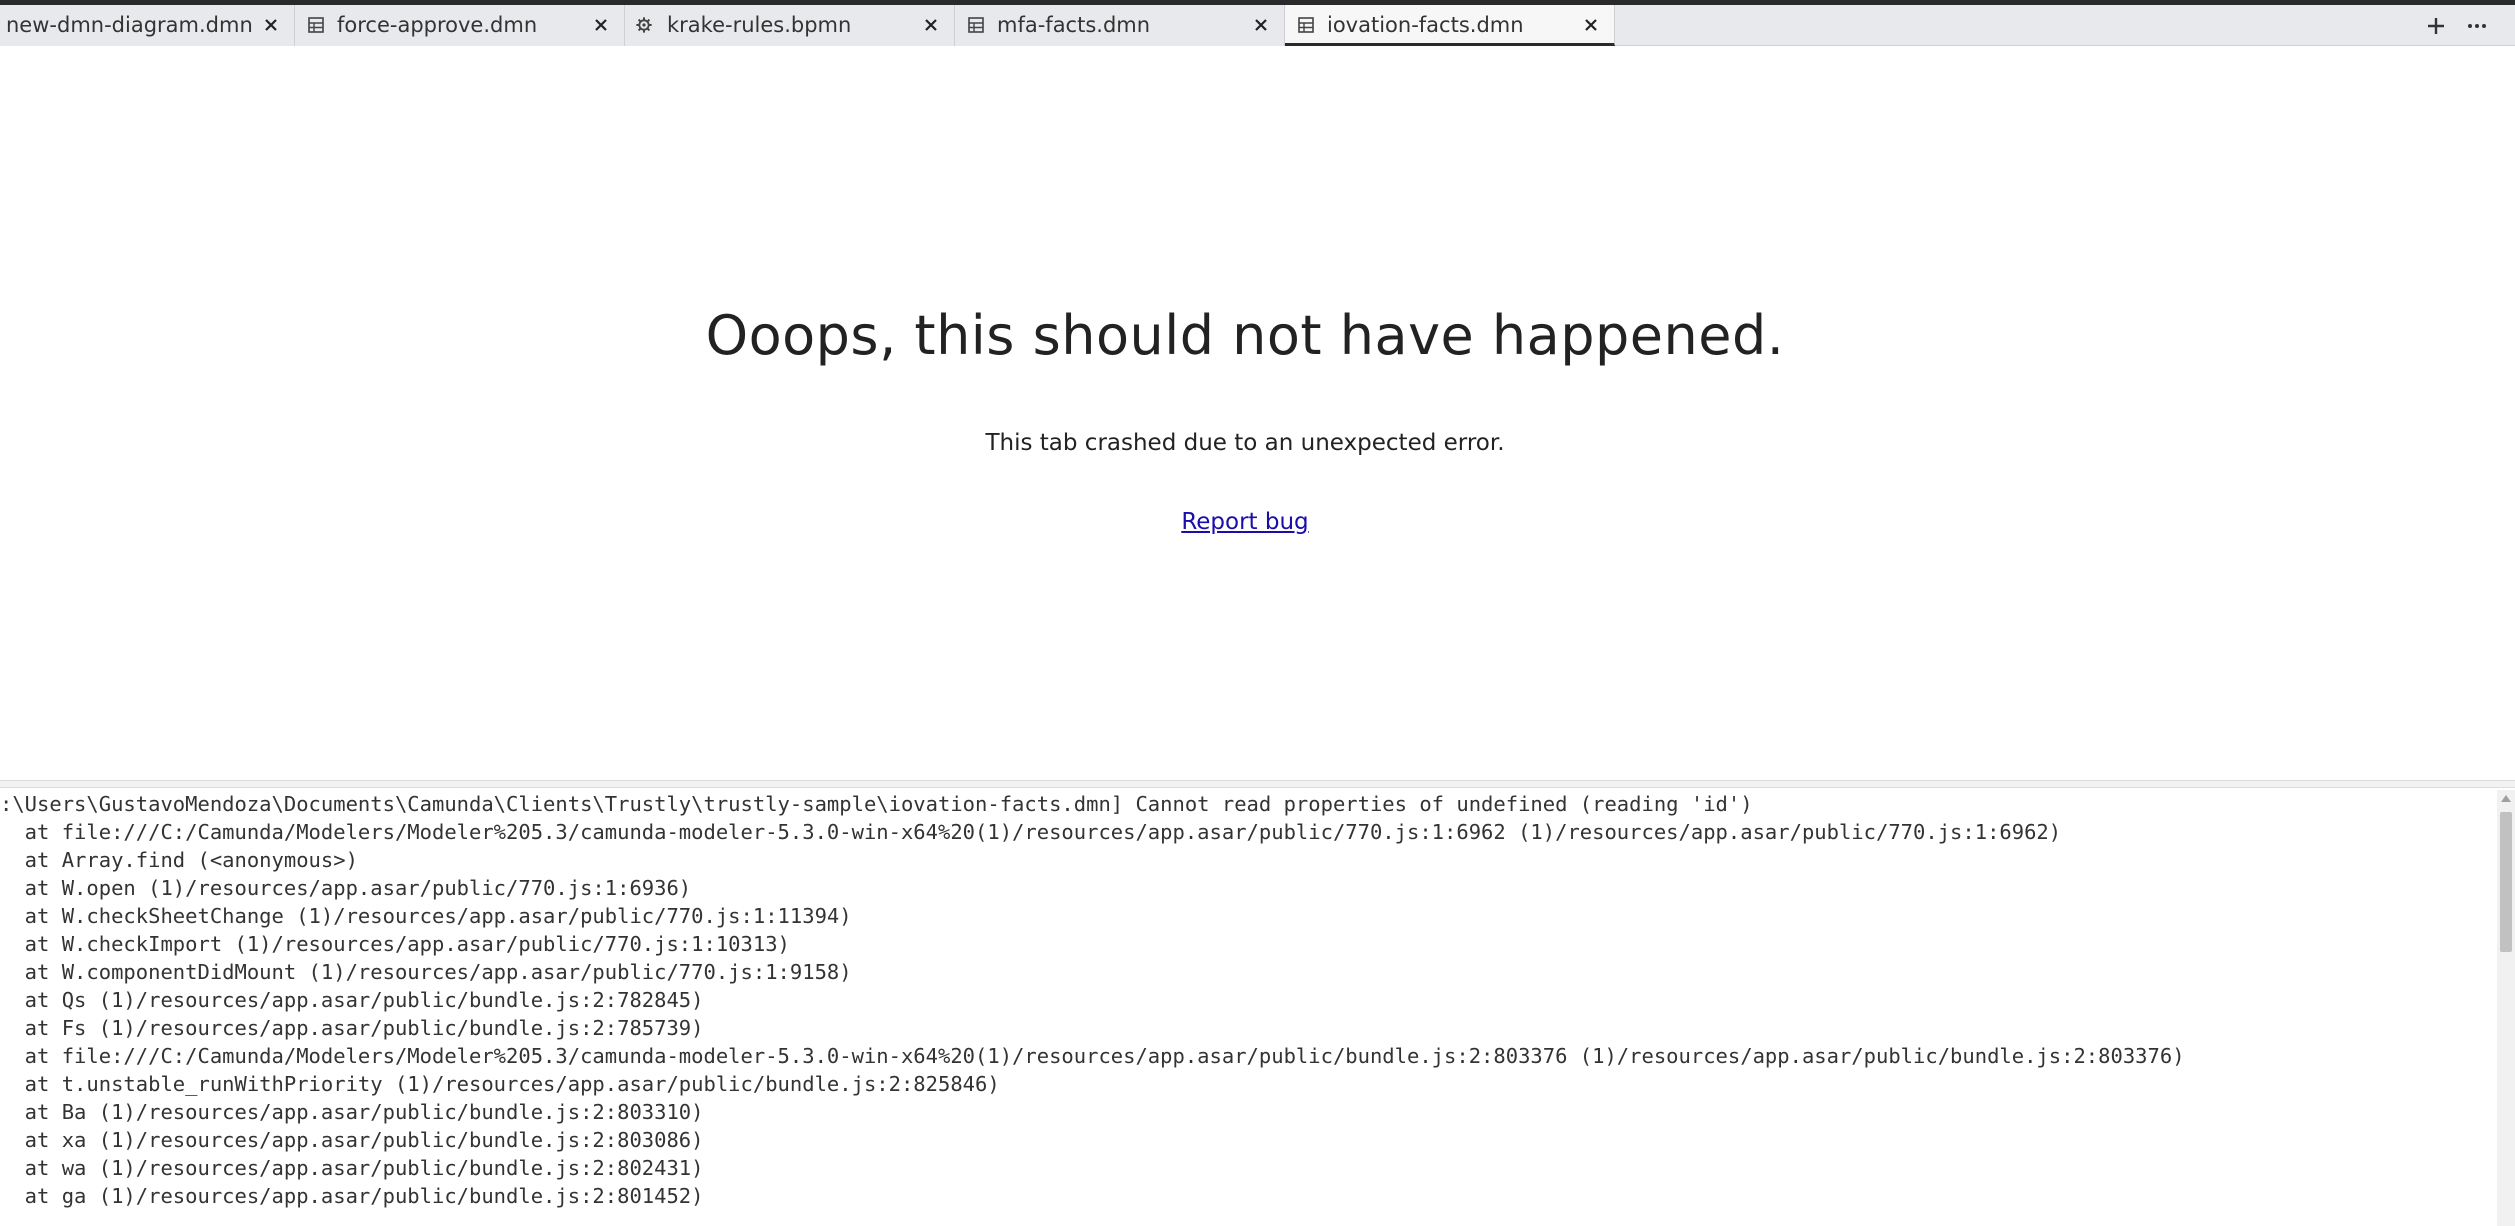  What do you see at coordinates (1245, 335) in the screenshot?
I see `crash-title: Ooops, this should not have happened.` at bounding box center [1245, 335].